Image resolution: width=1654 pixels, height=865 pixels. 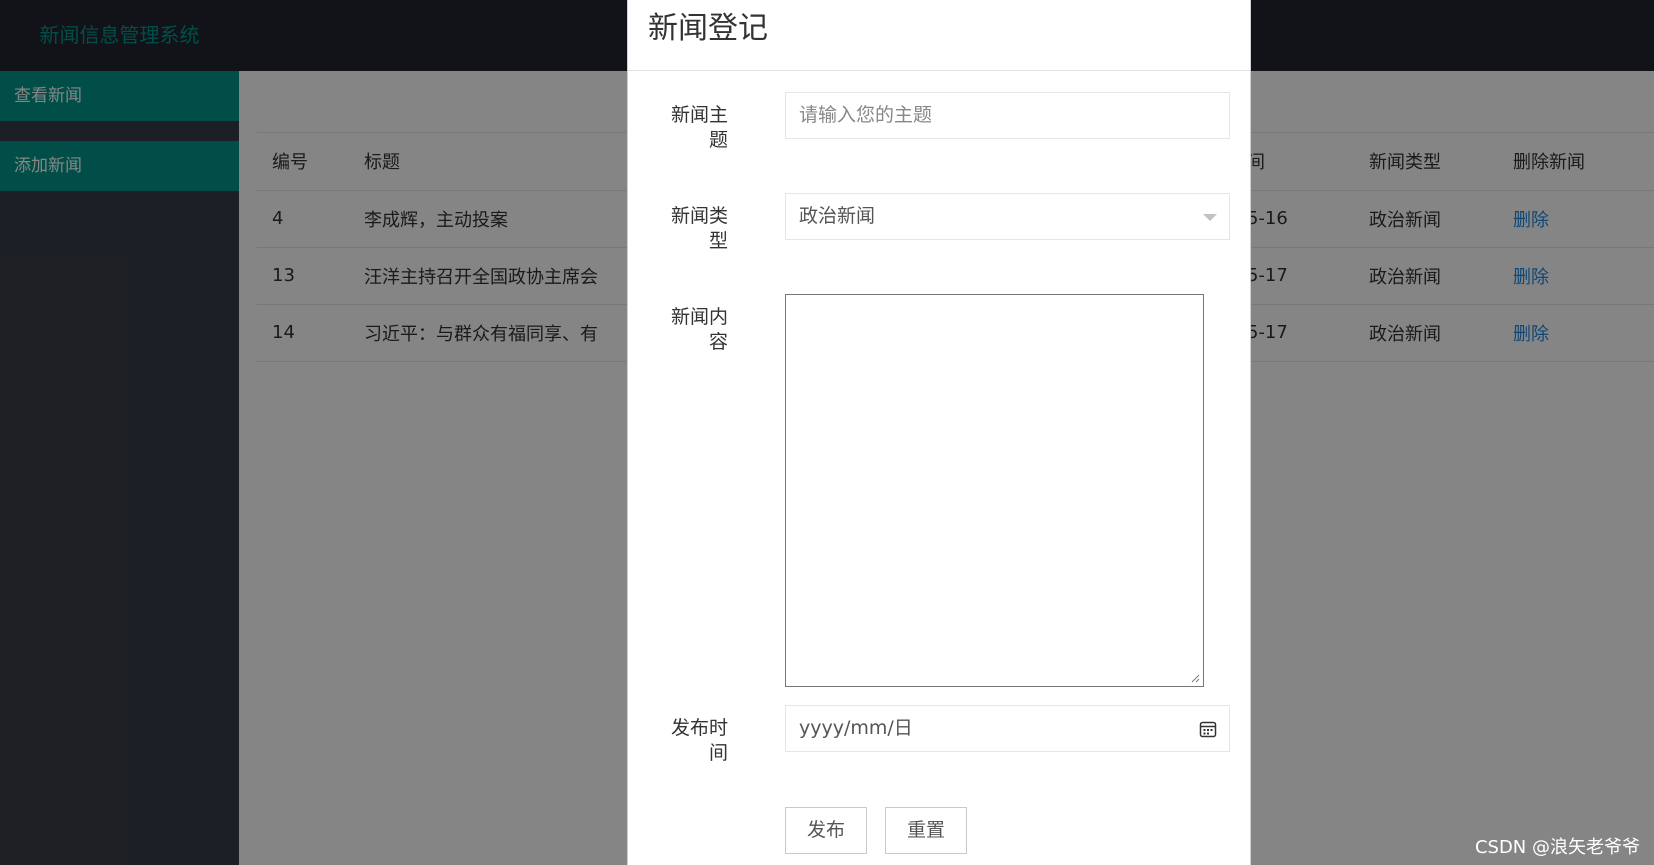 What do you see at coordinates (1007, 728) in the screenshot?
I see `date-input: yyyy/mm/日` at bounding box center [1007, 728].